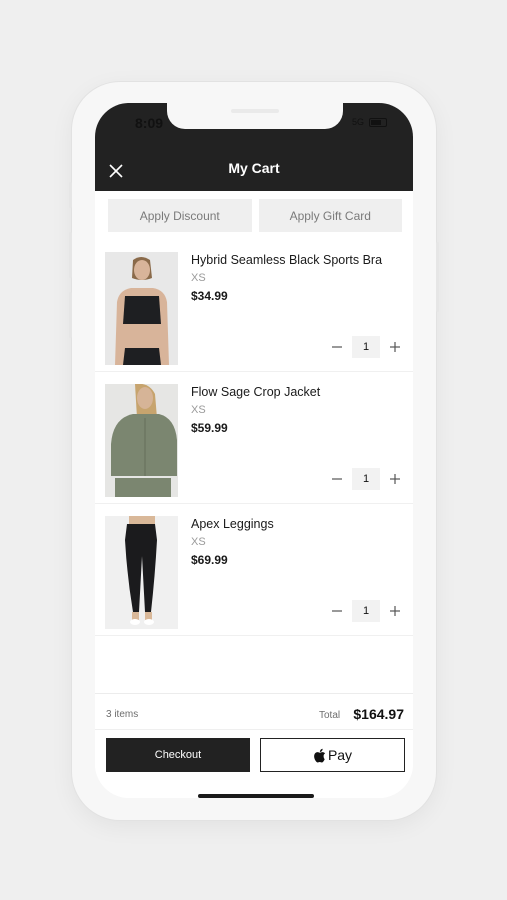 The height and width of the screenshot is (900, 507). What do you see at coordinates (255, 111) in the screenshot?
I see `speaker` at bounding box center [255, 111].